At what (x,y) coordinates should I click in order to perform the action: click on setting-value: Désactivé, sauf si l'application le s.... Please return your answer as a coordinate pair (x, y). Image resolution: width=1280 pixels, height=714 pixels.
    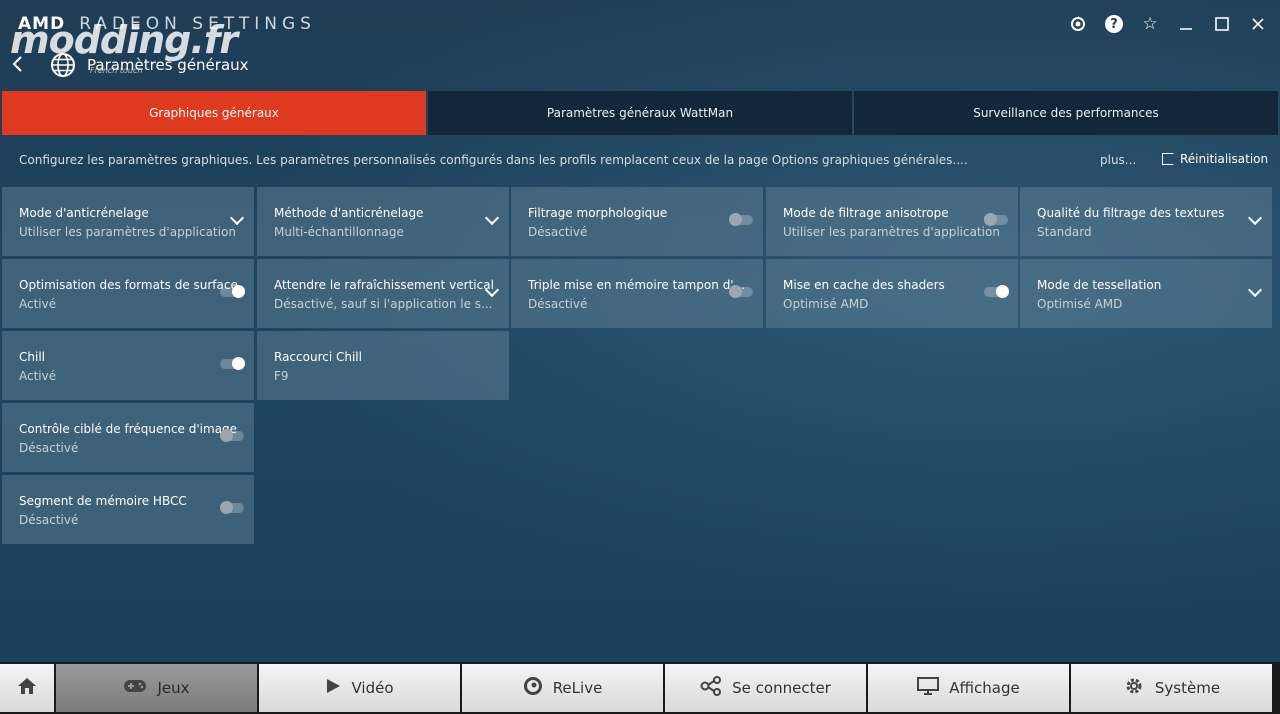
    Looking at the image, I should click on (383, 304).